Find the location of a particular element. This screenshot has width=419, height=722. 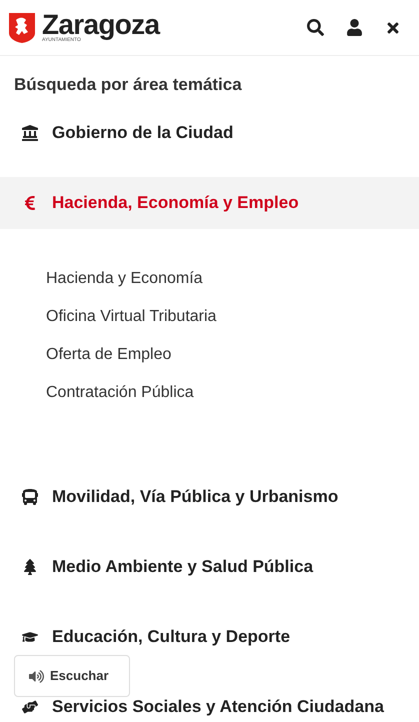

helping-hands-icon is located at coordinates (30, 706).